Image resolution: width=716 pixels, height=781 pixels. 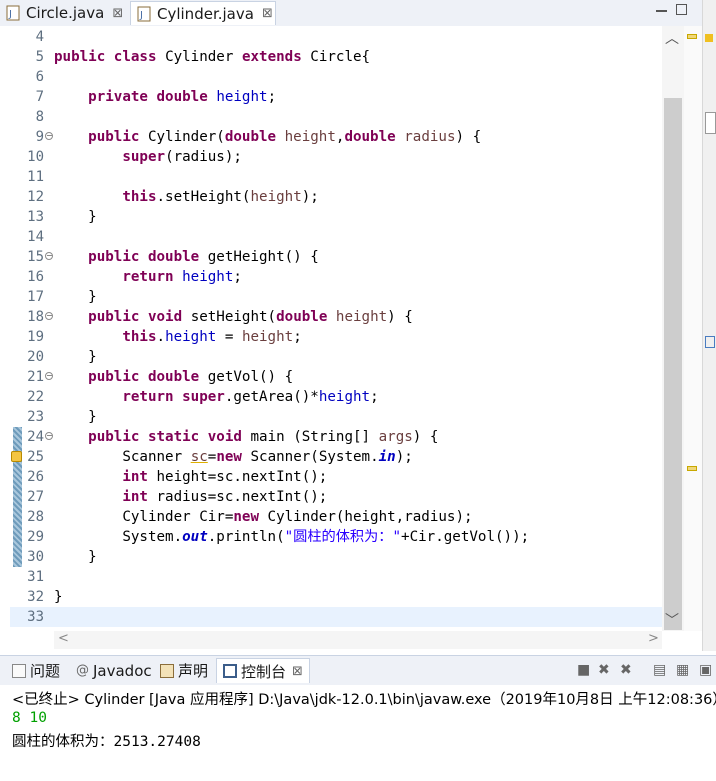 What do you see at coordinates (29, 718) in the screenshot?
I see `console-input-line: 8 10` at bounding box center [29, 718].